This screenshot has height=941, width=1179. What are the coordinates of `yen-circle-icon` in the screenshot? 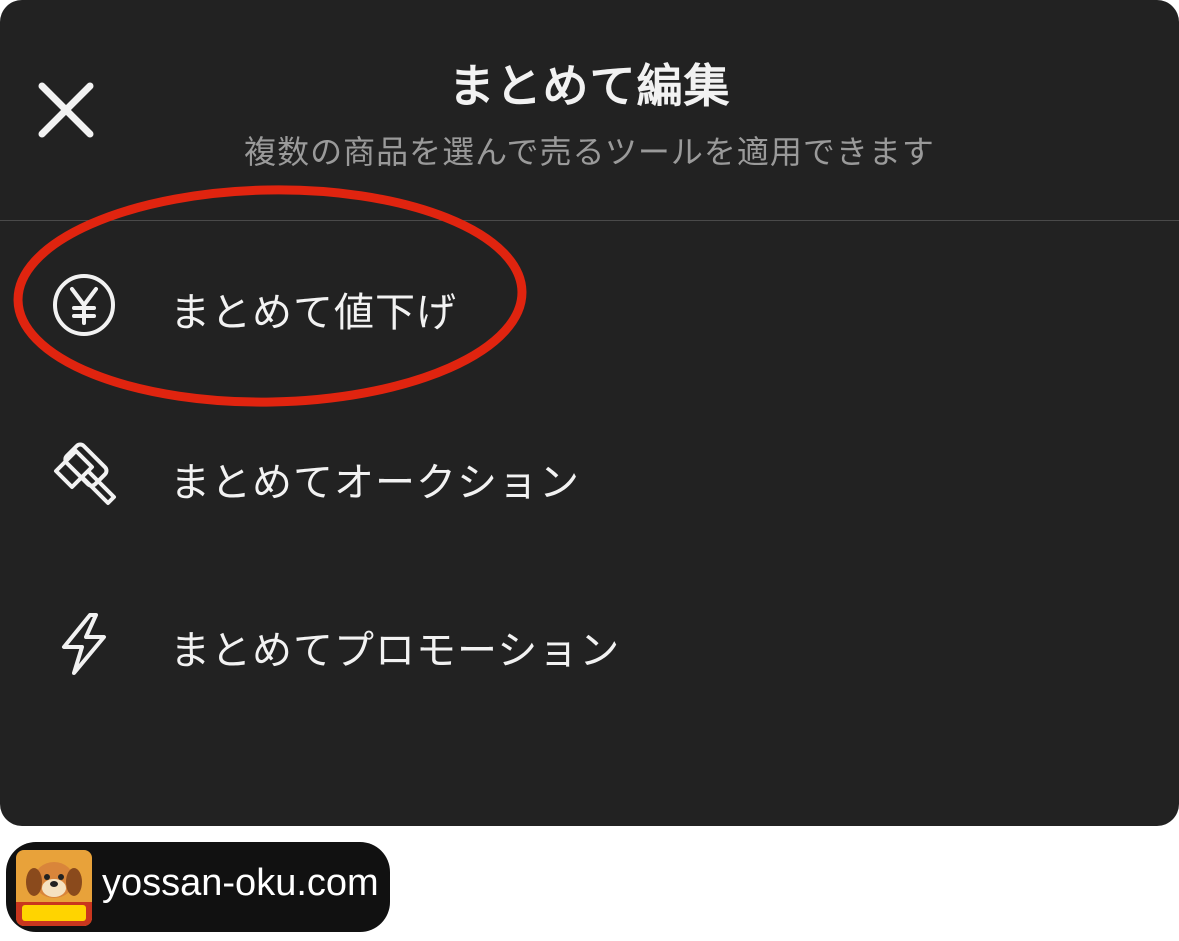 It's located at (84, 305).